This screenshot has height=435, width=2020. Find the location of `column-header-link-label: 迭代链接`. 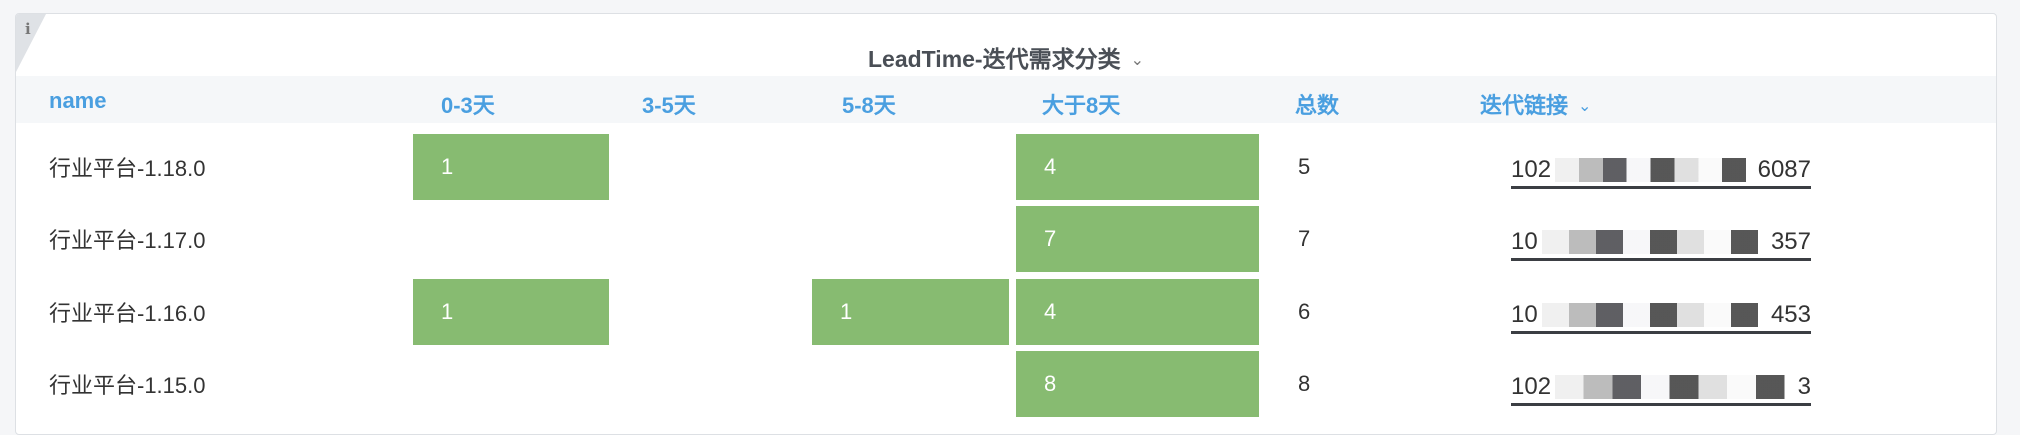

column-header-link-label: 迭代链接 is located at coordinates (1524, 105).